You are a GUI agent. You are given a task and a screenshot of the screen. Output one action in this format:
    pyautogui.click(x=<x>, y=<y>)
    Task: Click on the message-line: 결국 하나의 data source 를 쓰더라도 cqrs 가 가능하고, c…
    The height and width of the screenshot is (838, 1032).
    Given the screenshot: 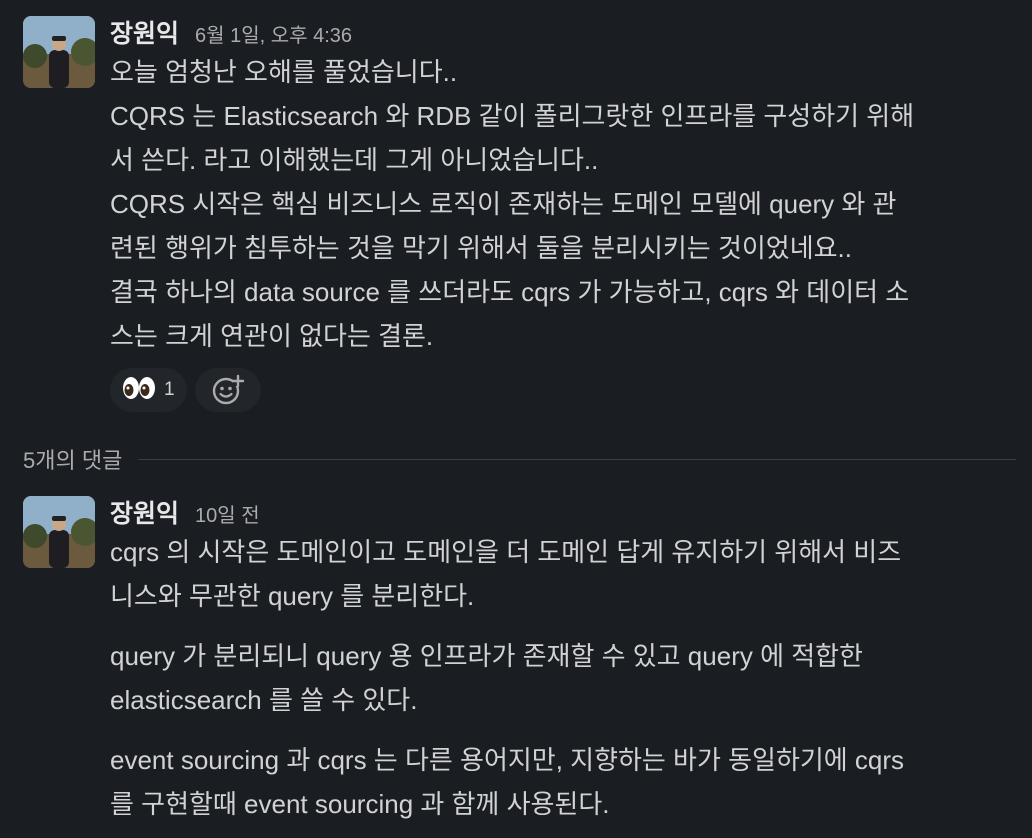 What is the action you would take?
    pyautogui.click(x=510, y=292)
    